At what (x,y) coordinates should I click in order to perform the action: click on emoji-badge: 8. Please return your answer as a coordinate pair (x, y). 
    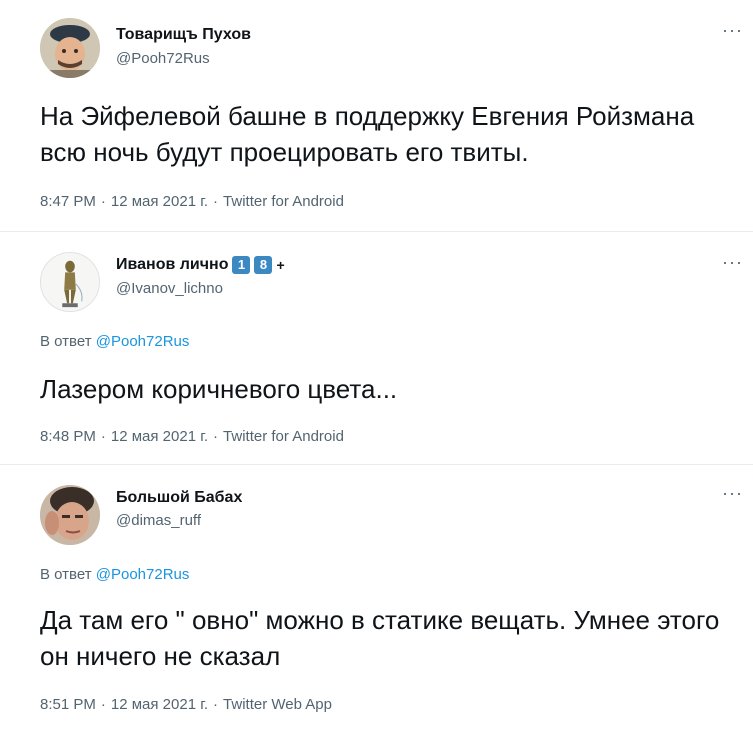
    Looking at the image, I should click on (263, 265).